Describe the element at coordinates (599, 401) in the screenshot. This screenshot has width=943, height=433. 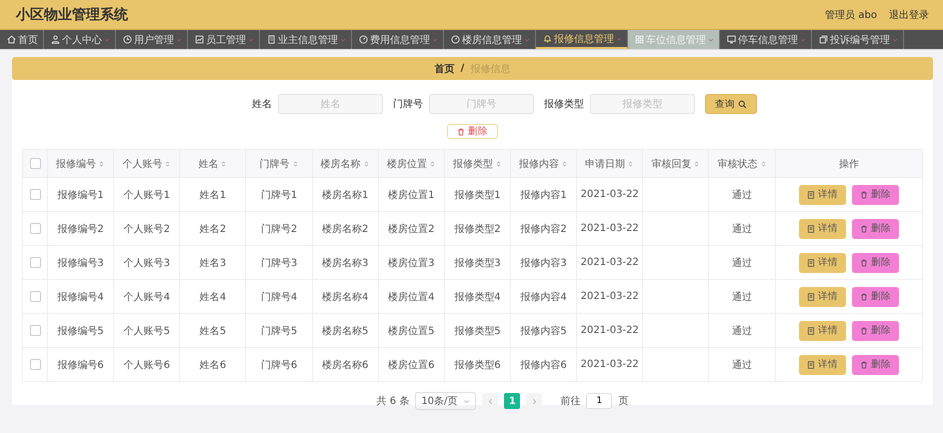
I see `page-input: 1` at that location.